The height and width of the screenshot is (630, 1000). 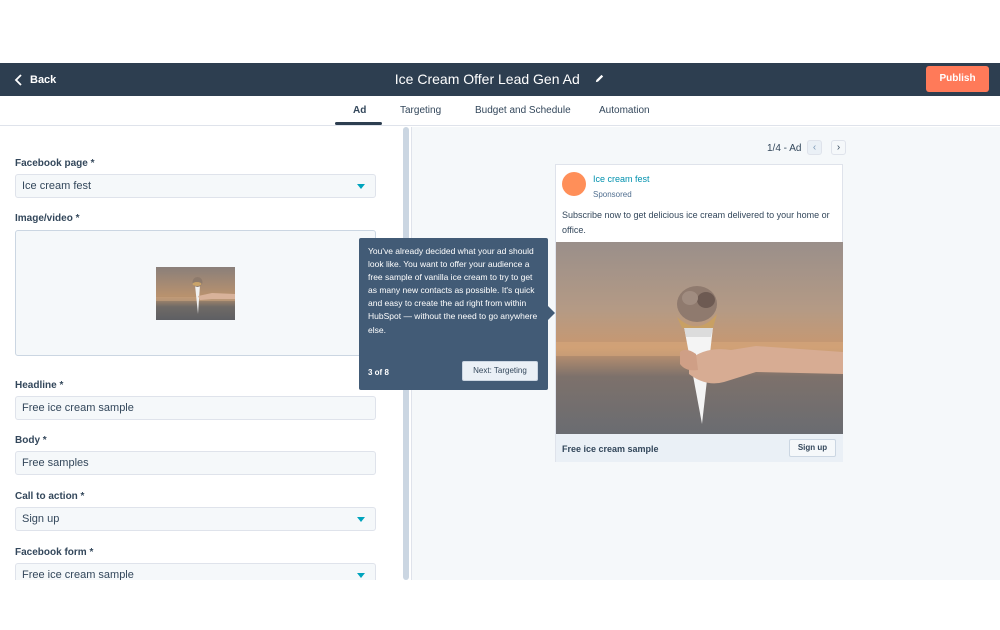 What do you see at coordinates (47, 218) in the screenshot?
I see `image-video-label: Image/video *` at bounding box center [47, 218].